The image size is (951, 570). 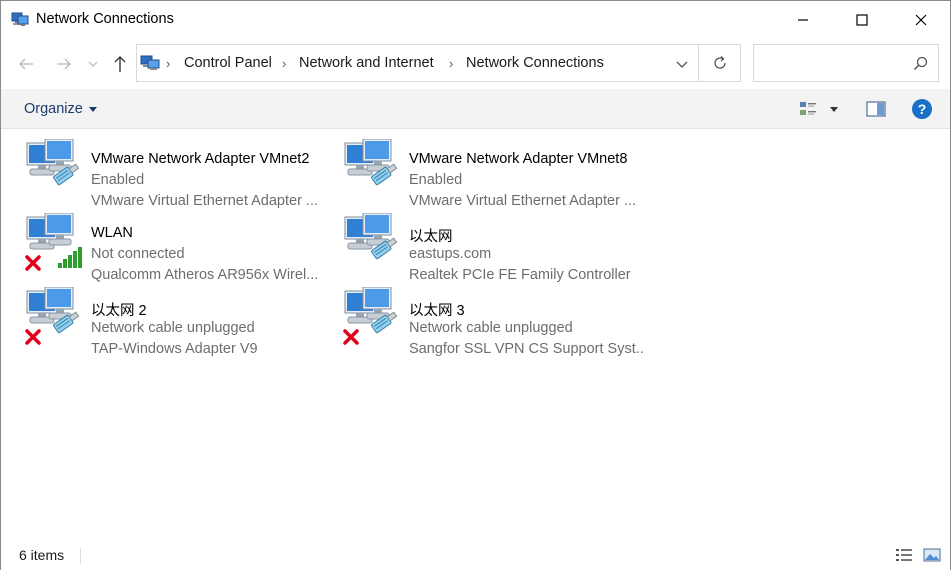 I want to click on change-view-button, so click(x=809, y=109).